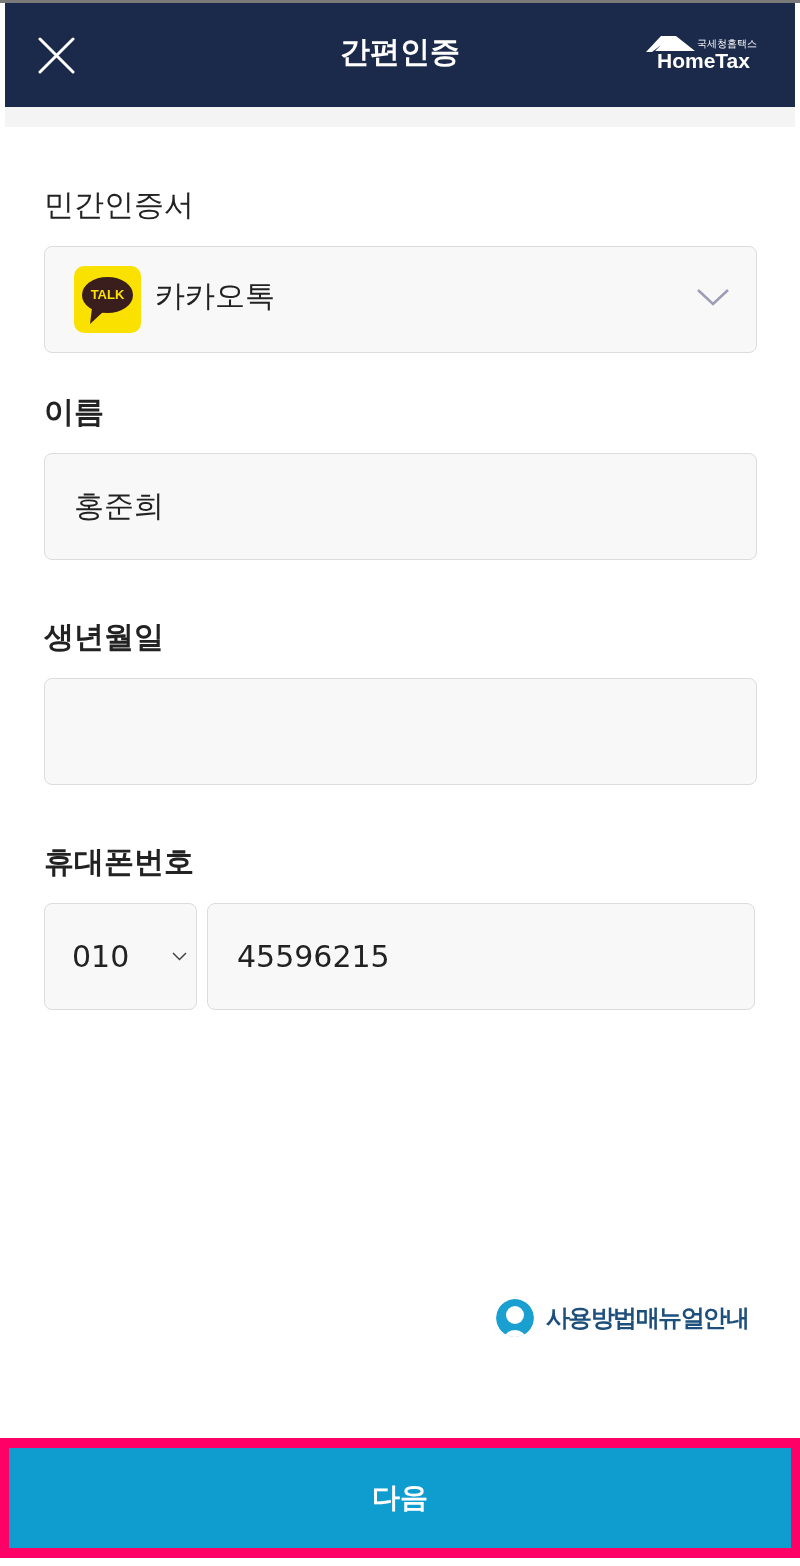 The image size is (800, 1566). I want to click on page-title: 간편인증, so click(400, 51).